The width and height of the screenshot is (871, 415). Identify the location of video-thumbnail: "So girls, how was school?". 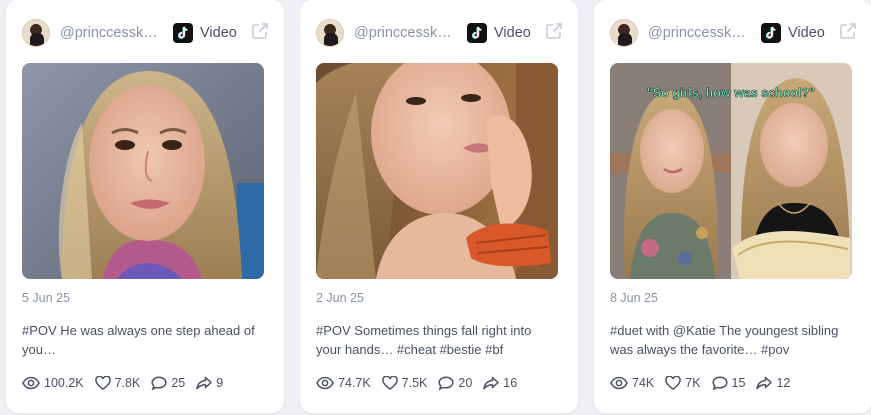
(731, 171).